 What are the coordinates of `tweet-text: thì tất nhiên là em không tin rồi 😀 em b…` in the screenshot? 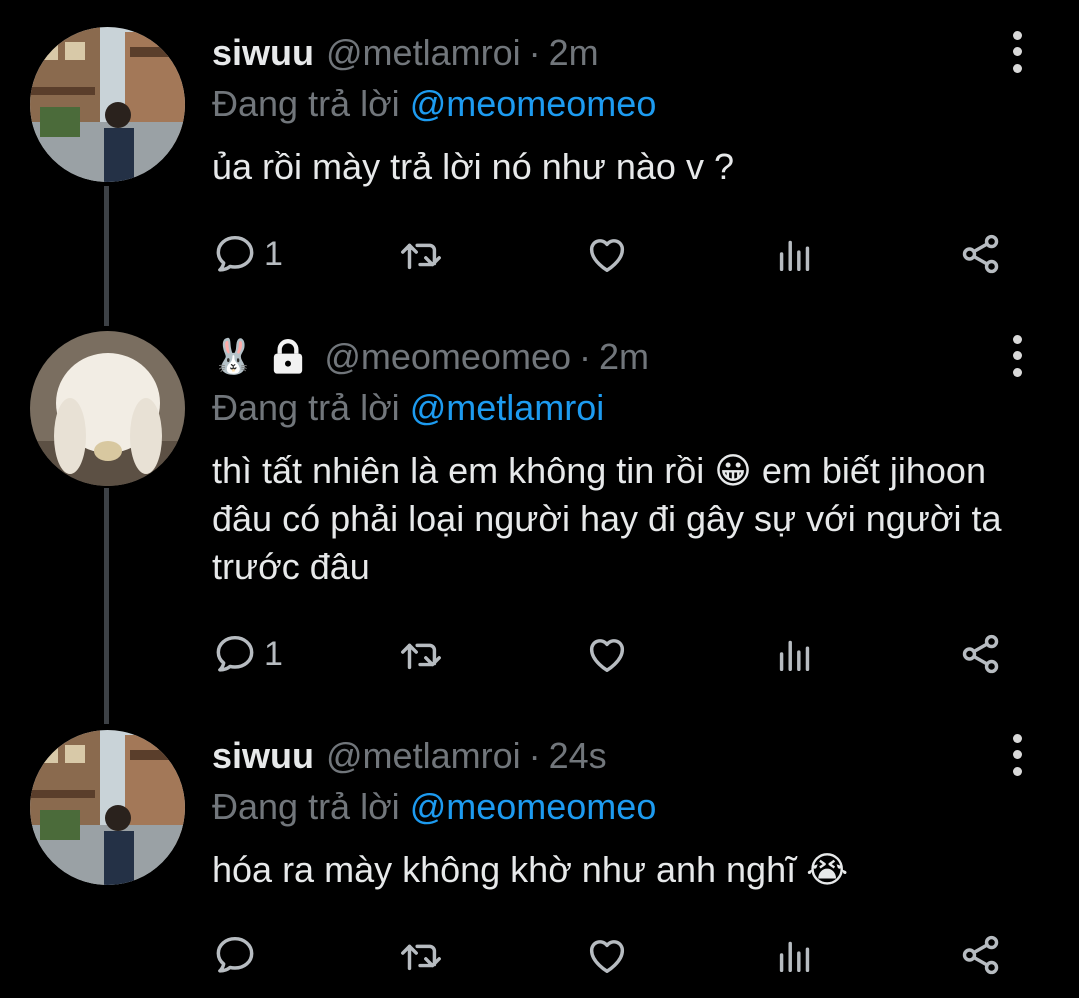 It's located at (607, 518).